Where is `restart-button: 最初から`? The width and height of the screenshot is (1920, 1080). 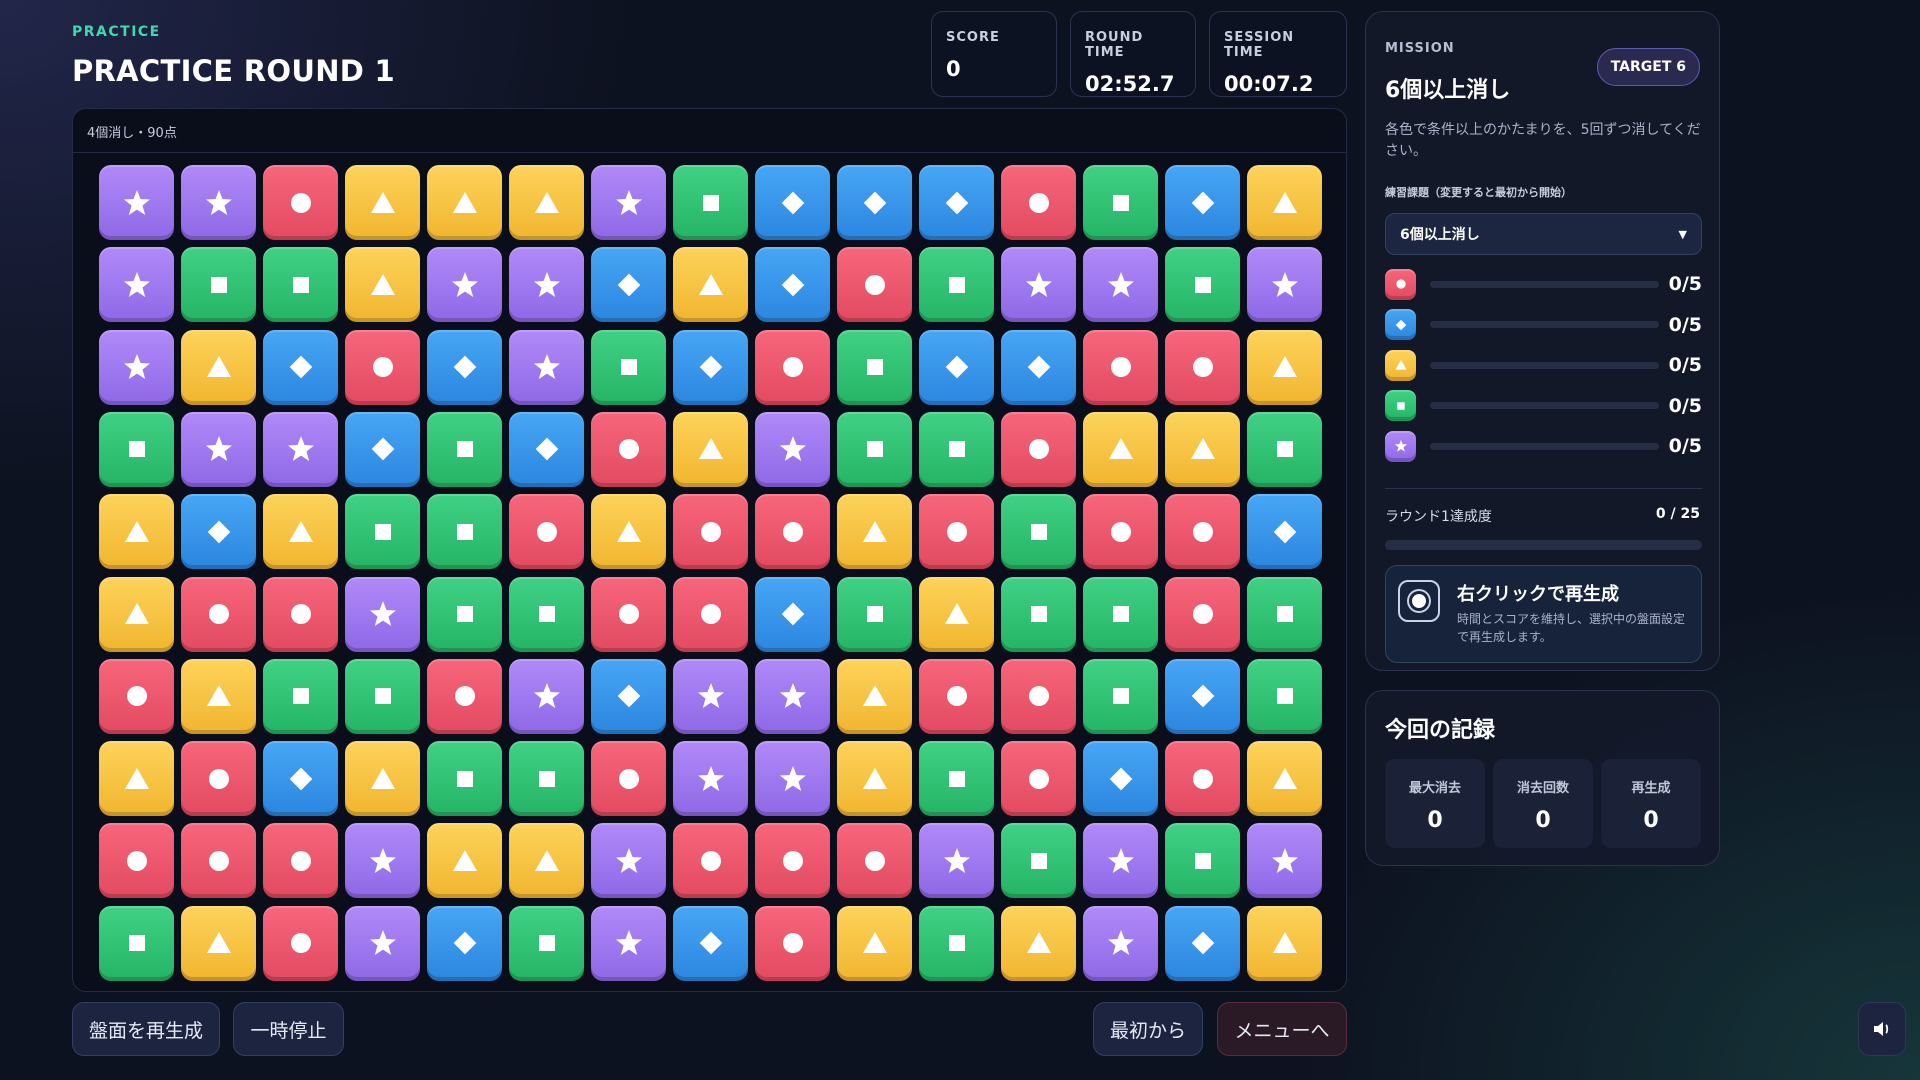
restart-button: 最初から is located at coordinates (1148, 1029).